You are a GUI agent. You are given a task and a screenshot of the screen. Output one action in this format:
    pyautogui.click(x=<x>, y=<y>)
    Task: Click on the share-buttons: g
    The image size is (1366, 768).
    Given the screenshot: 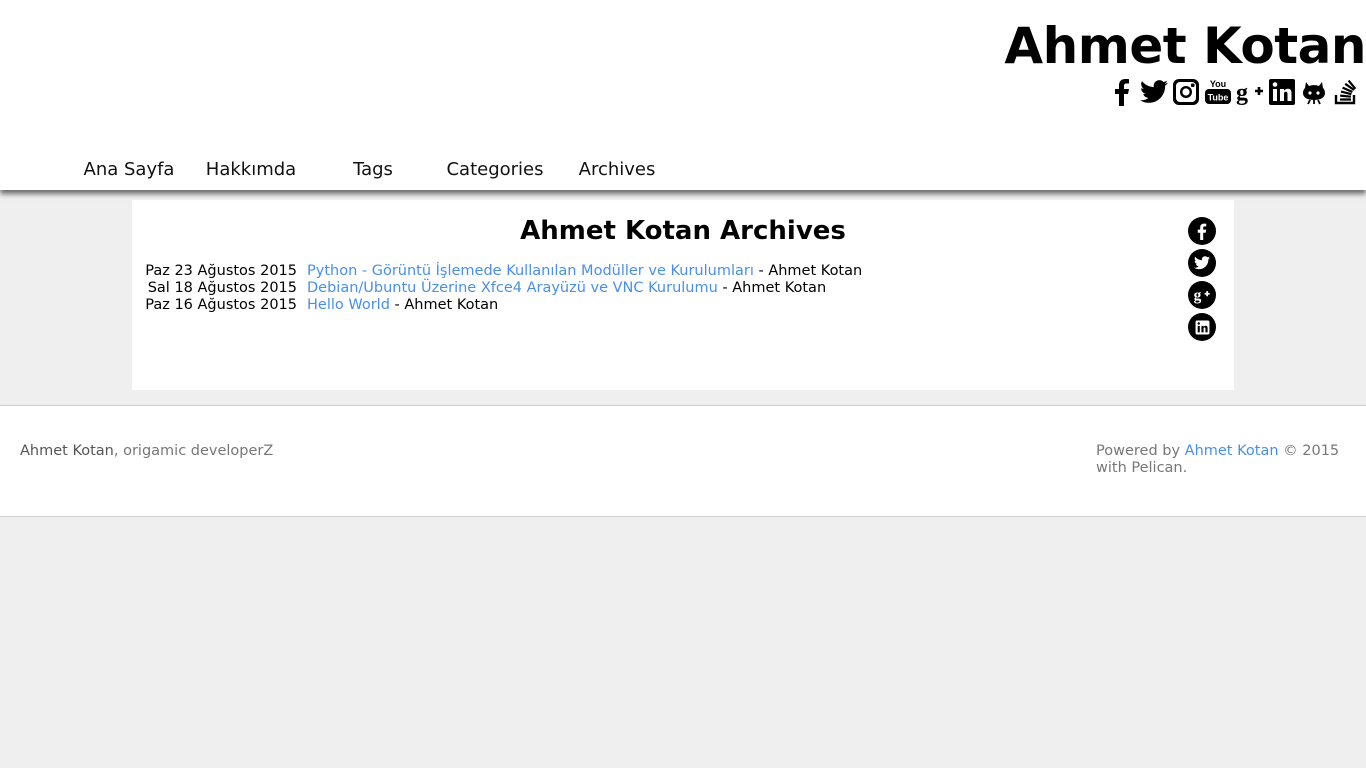 What is the action you would take?
    pyautogui.click(x=1202, y=279)
    